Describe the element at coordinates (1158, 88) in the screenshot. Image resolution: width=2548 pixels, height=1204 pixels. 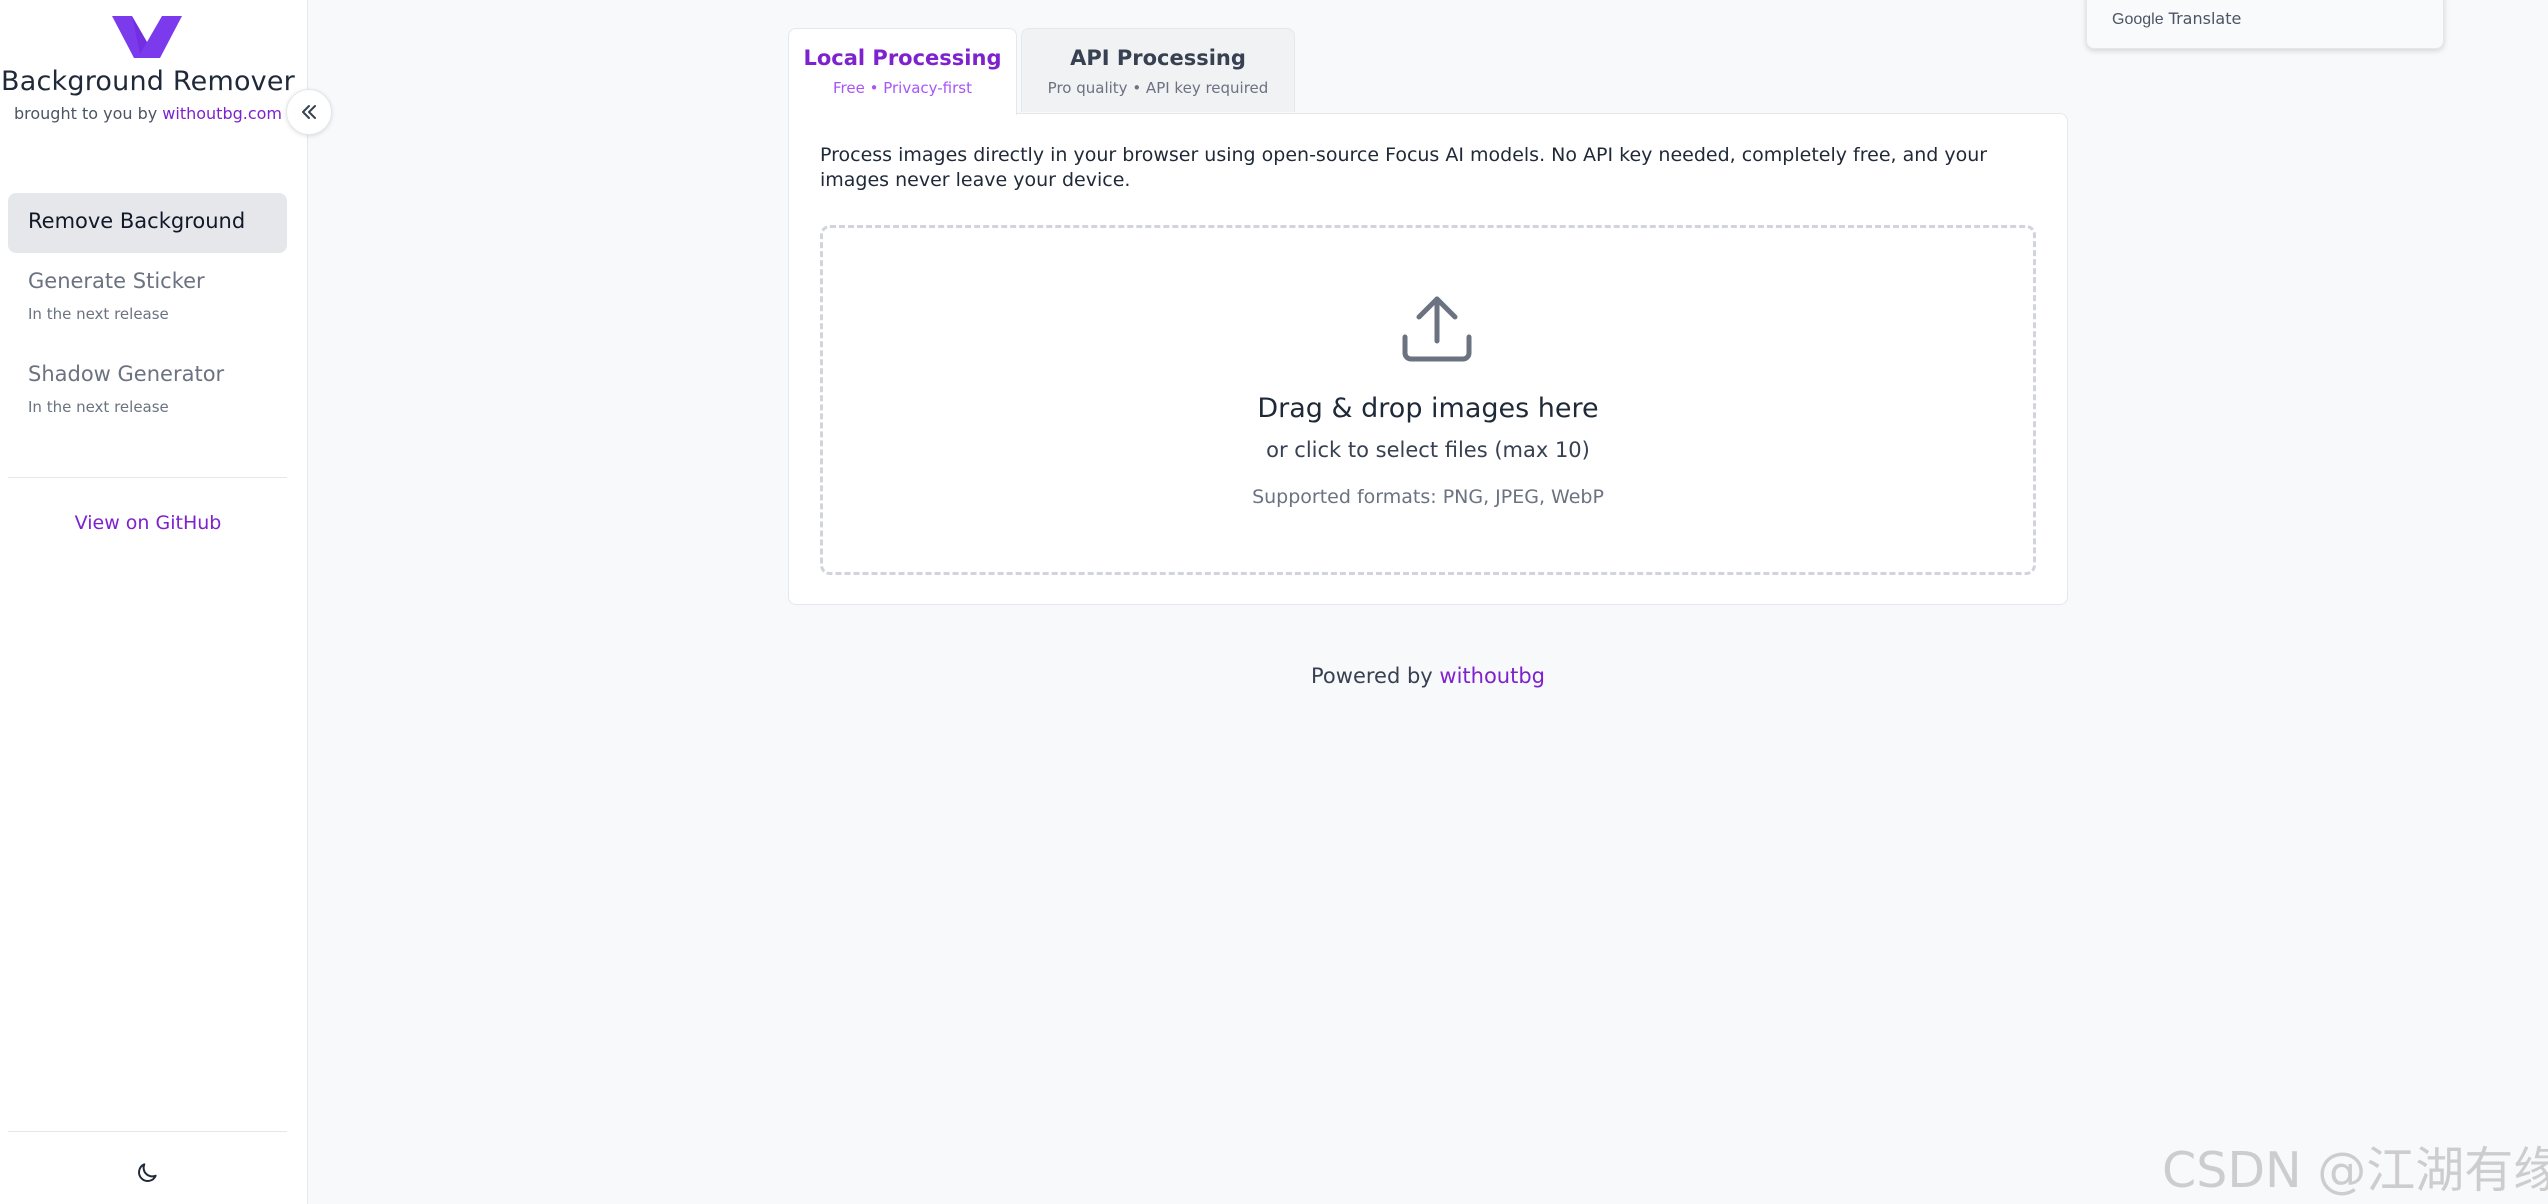
I see `tab-subtitle: Pro quality • API key required` at that location.